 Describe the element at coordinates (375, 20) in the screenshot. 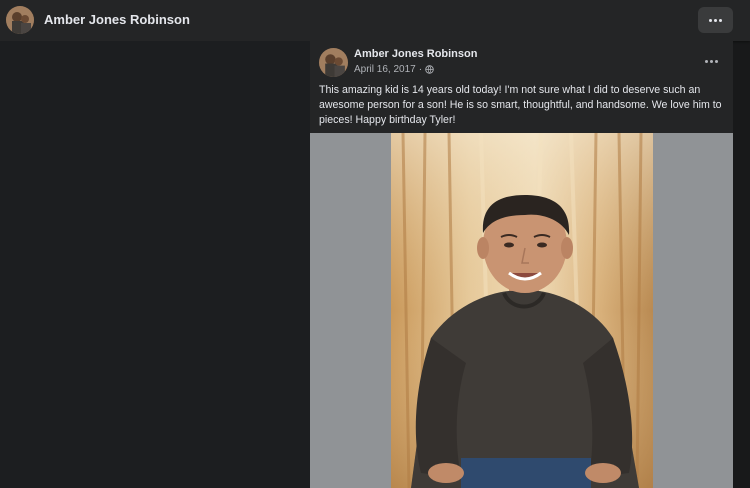

I see `top-bar: Amber Jones Robinson` at that location.